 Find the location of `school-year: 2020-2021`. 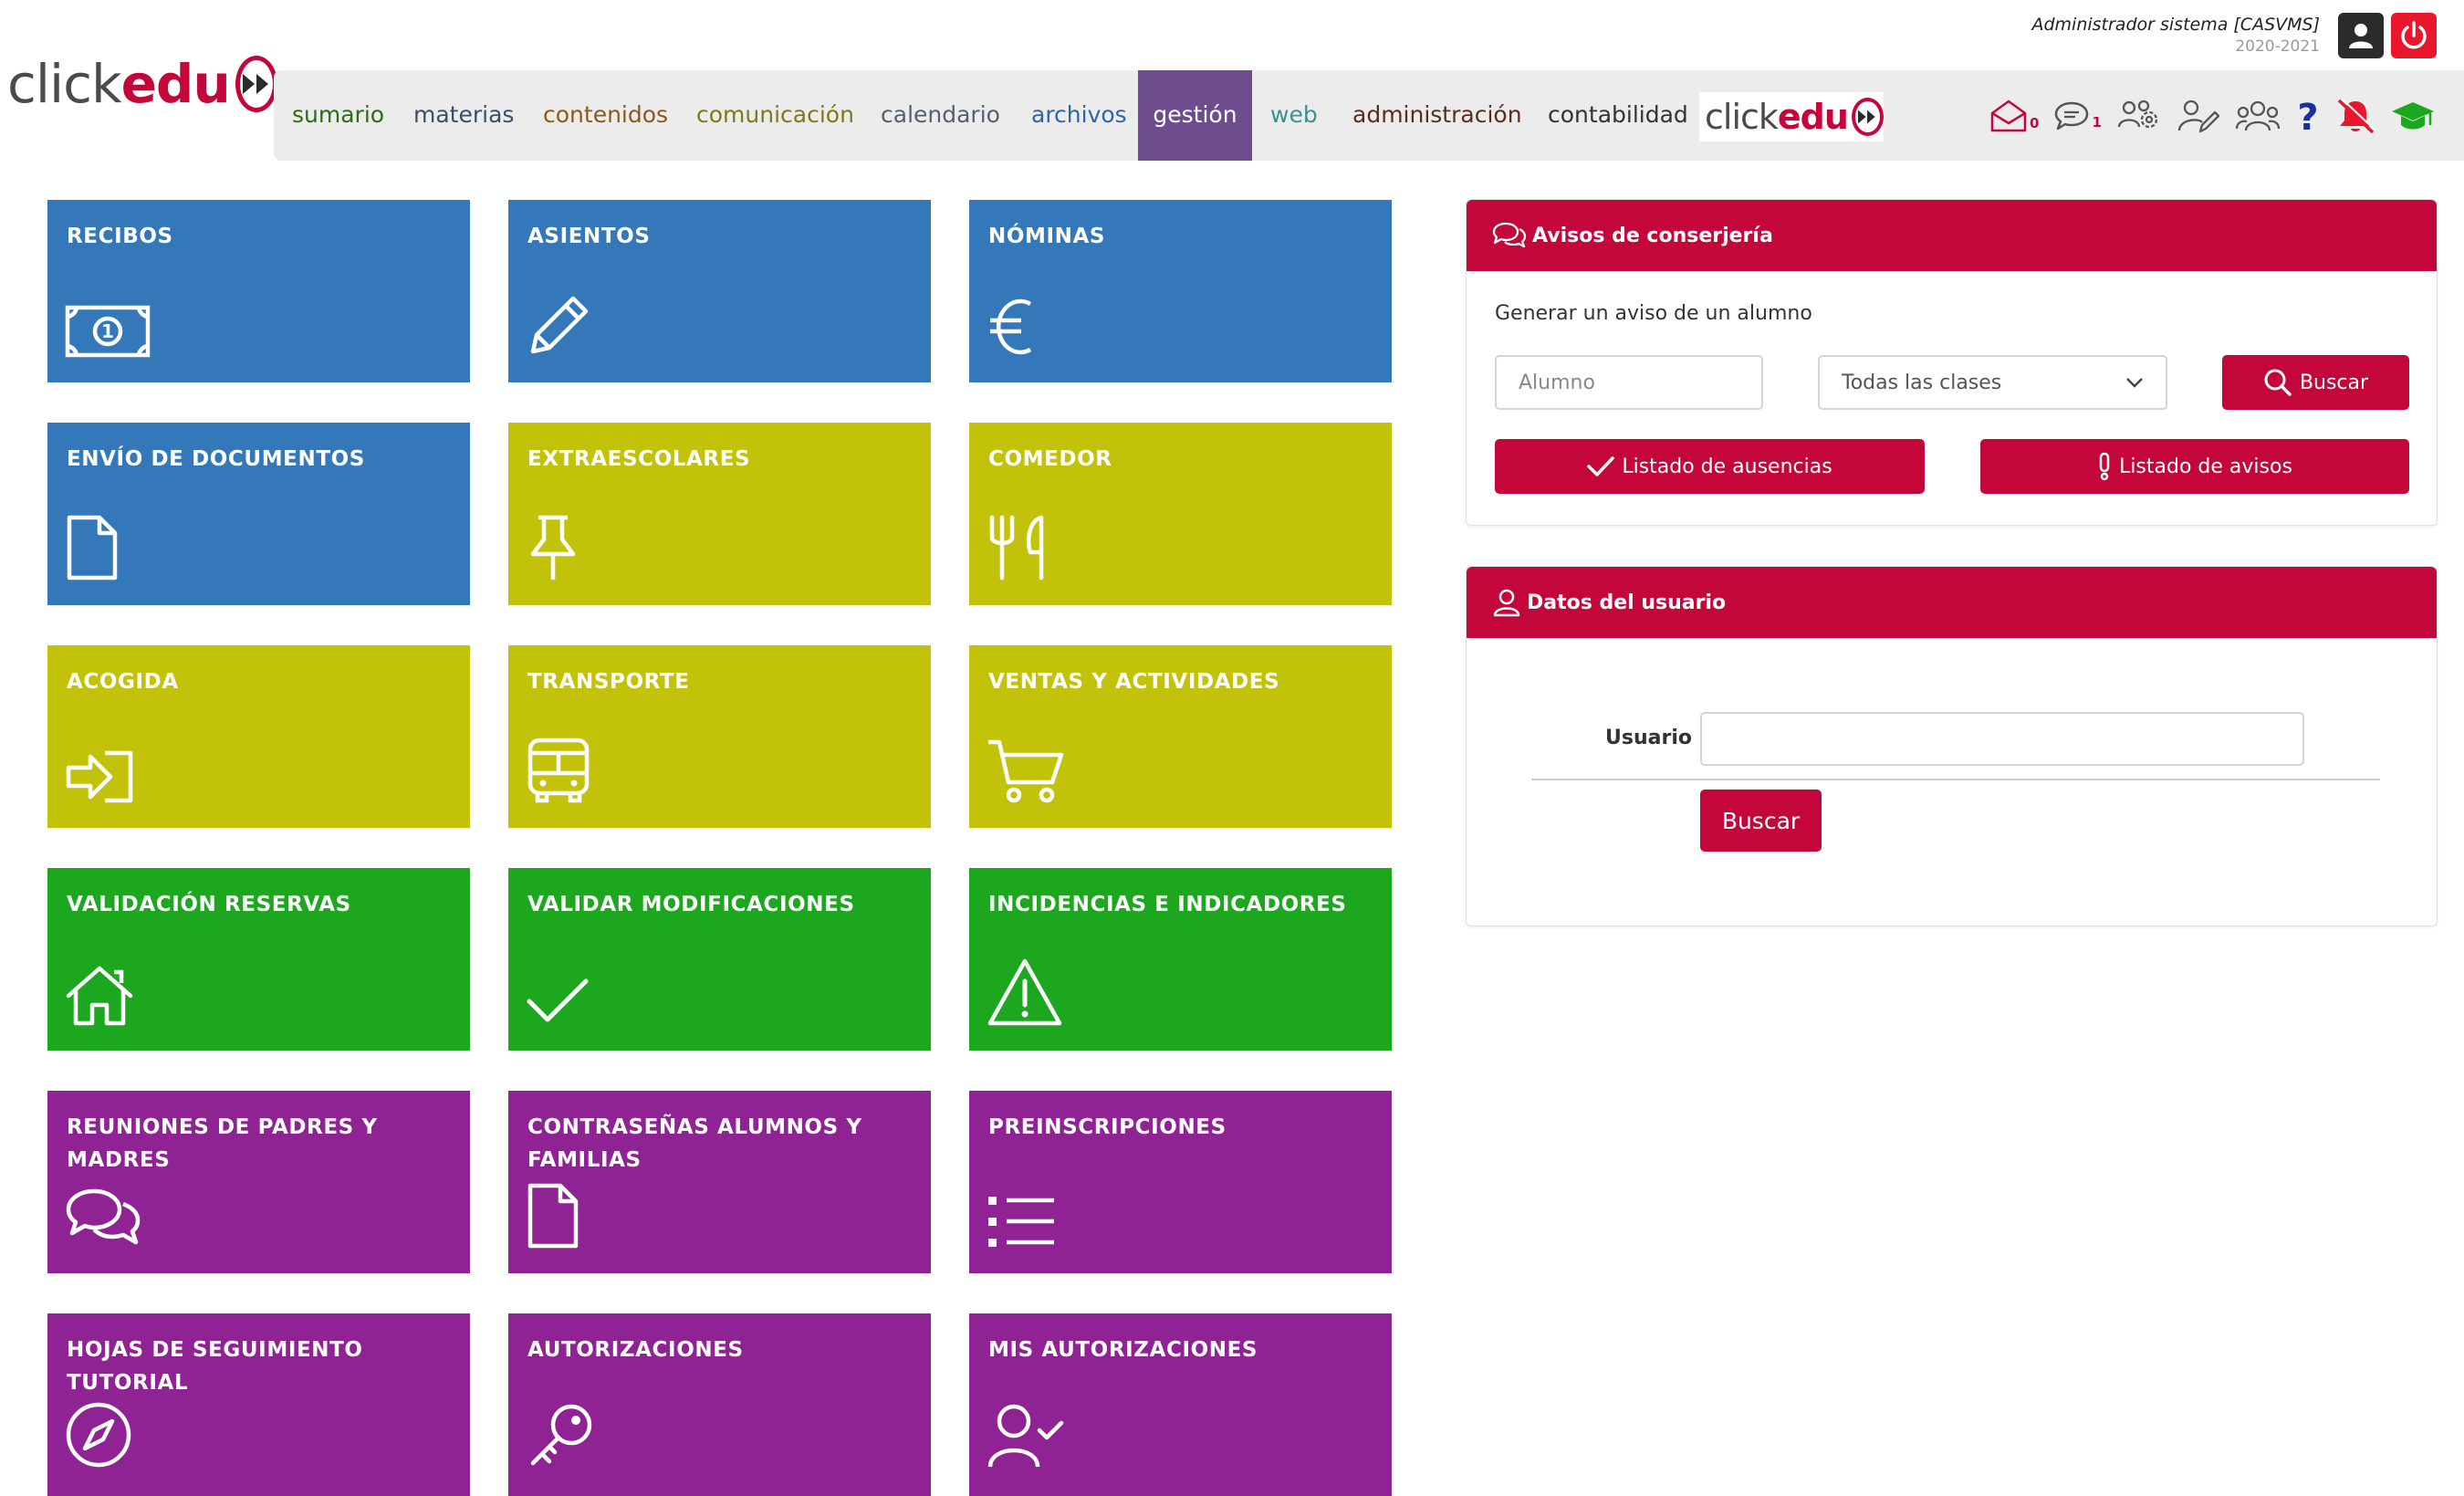

school-year: 2020-2021 is located at coordinates (2277, 47).